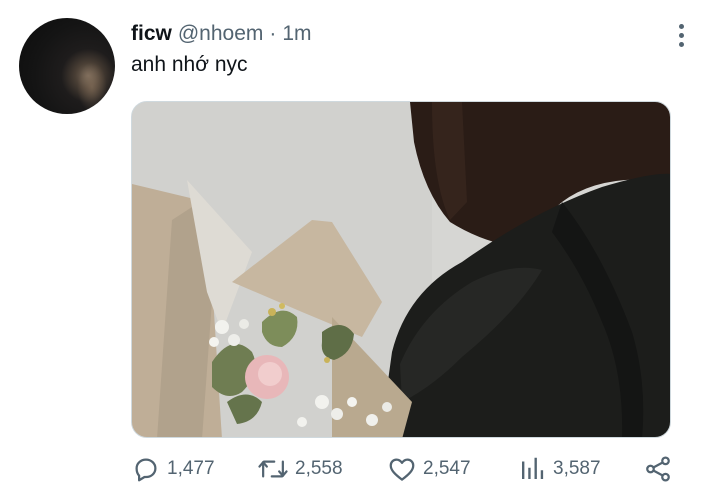 Image resolution: width=720 pixels, height=501 pixels. Describe the element at coordinates (191, 468) in the screenshot. I see `reply-count: 1,477` at that location.